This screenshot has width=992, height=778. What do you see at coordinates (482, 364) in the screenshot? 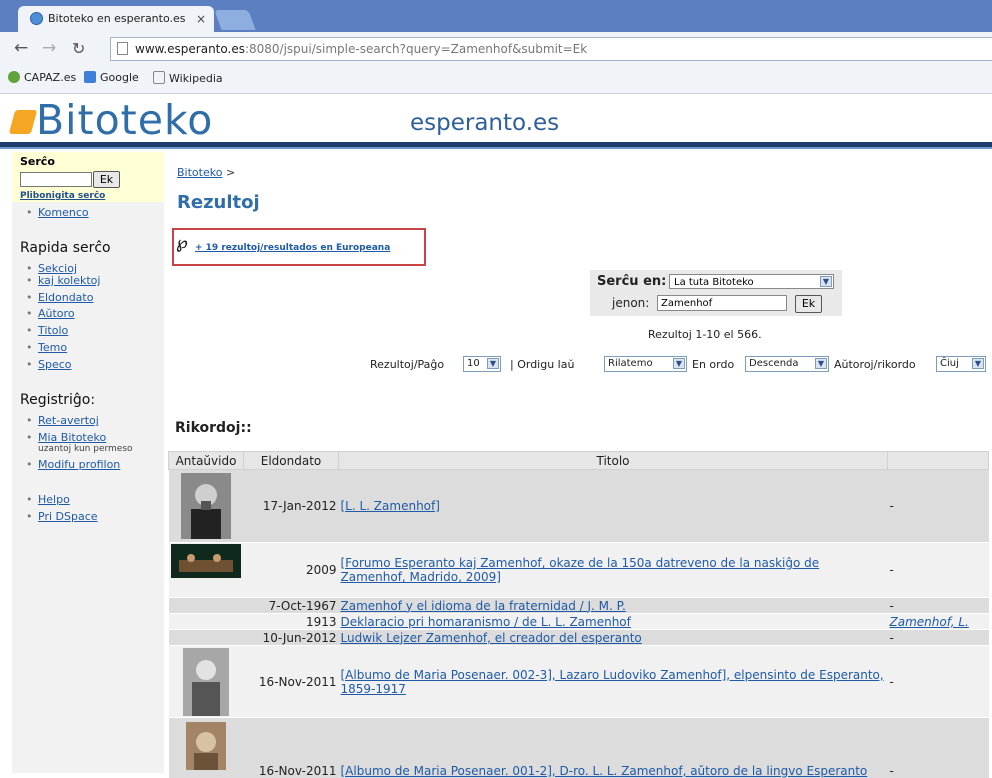
I see `per-page-select: 10 ▼` at bounding box center [482, 364].